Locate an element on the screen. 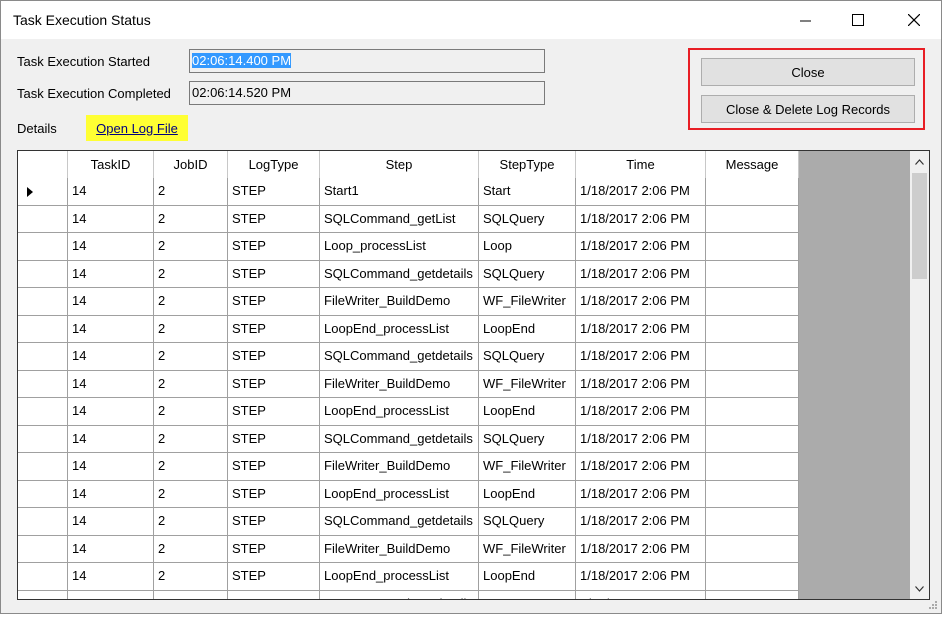 This screenshot has width=942, height=618. grid-cell-steptype: Loop is located at coordinates (527, 247).